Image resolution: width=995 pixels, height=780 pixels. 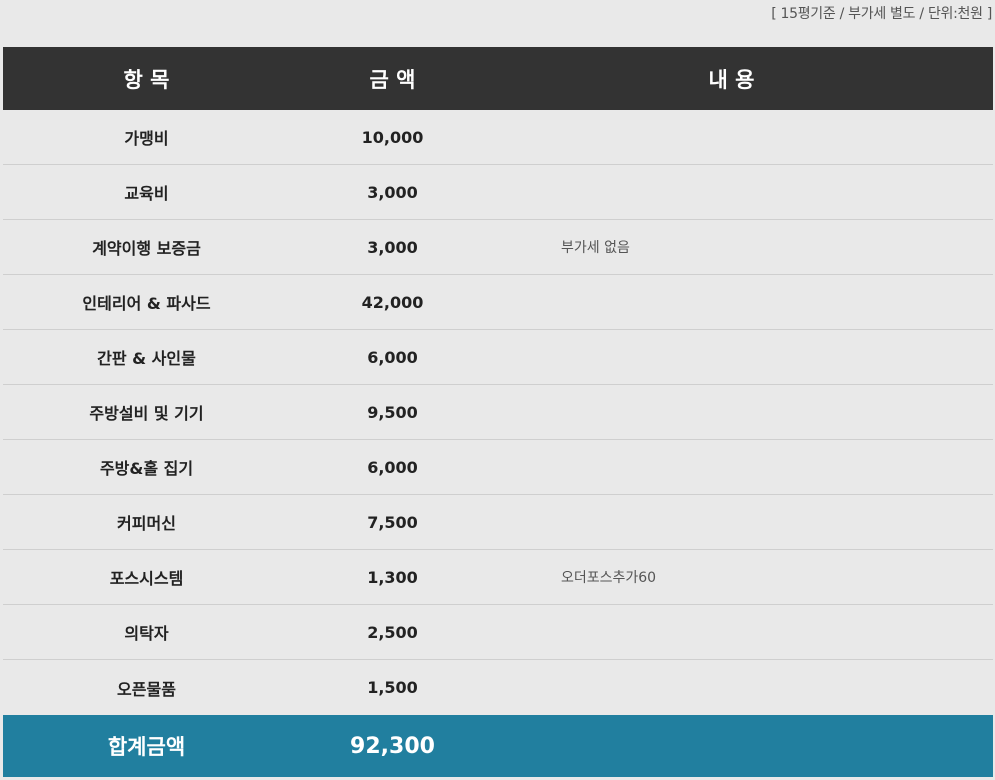 What do you see at coordinates (392, 522) in the screenshot?
I see `row-amount: 7,500` at bounding box center [392, 522].